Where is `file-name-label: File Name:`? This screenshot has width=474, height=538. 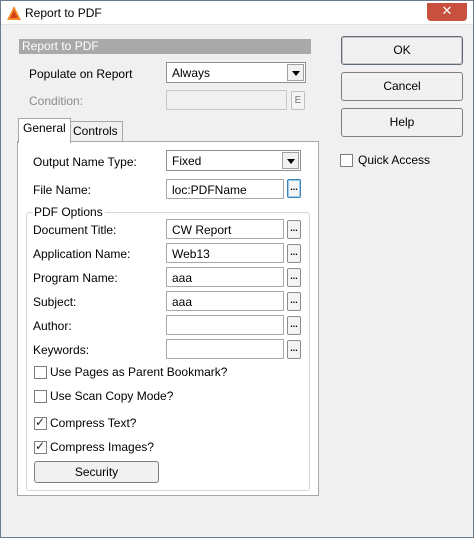 file-name-label: File Name: is located at coordinates (62, 190).